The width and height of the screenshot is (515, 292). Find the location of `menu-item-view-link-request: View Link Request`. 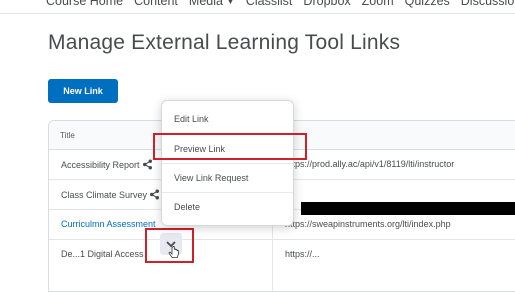

menu-item-view-link-request: View Link Request is located at coordinates (227, 177).